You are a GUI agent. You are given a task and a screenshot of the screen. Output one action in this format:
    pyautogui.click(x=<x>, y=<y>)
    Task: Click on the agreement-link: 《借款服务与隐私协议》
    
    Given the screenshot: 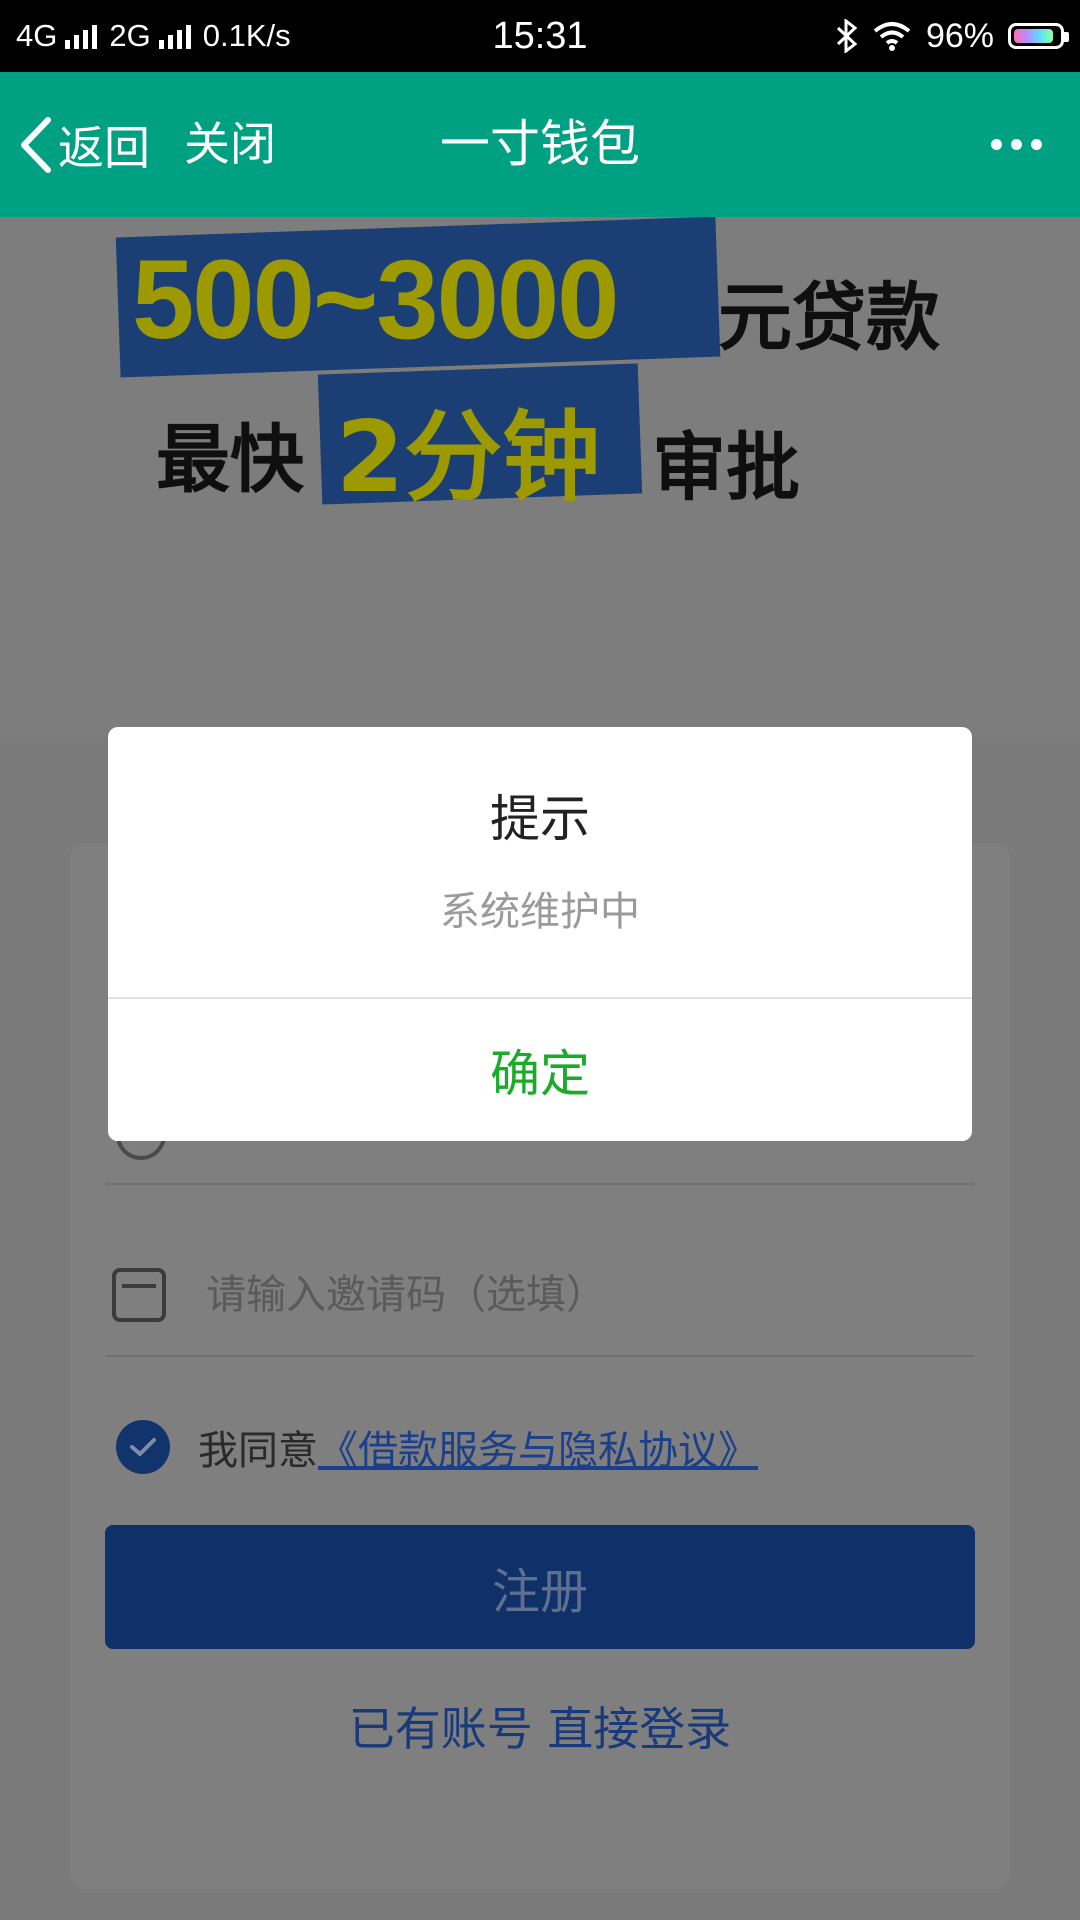 What is the action you would take?
    pyautogui.click(x=538, y=1451)
    